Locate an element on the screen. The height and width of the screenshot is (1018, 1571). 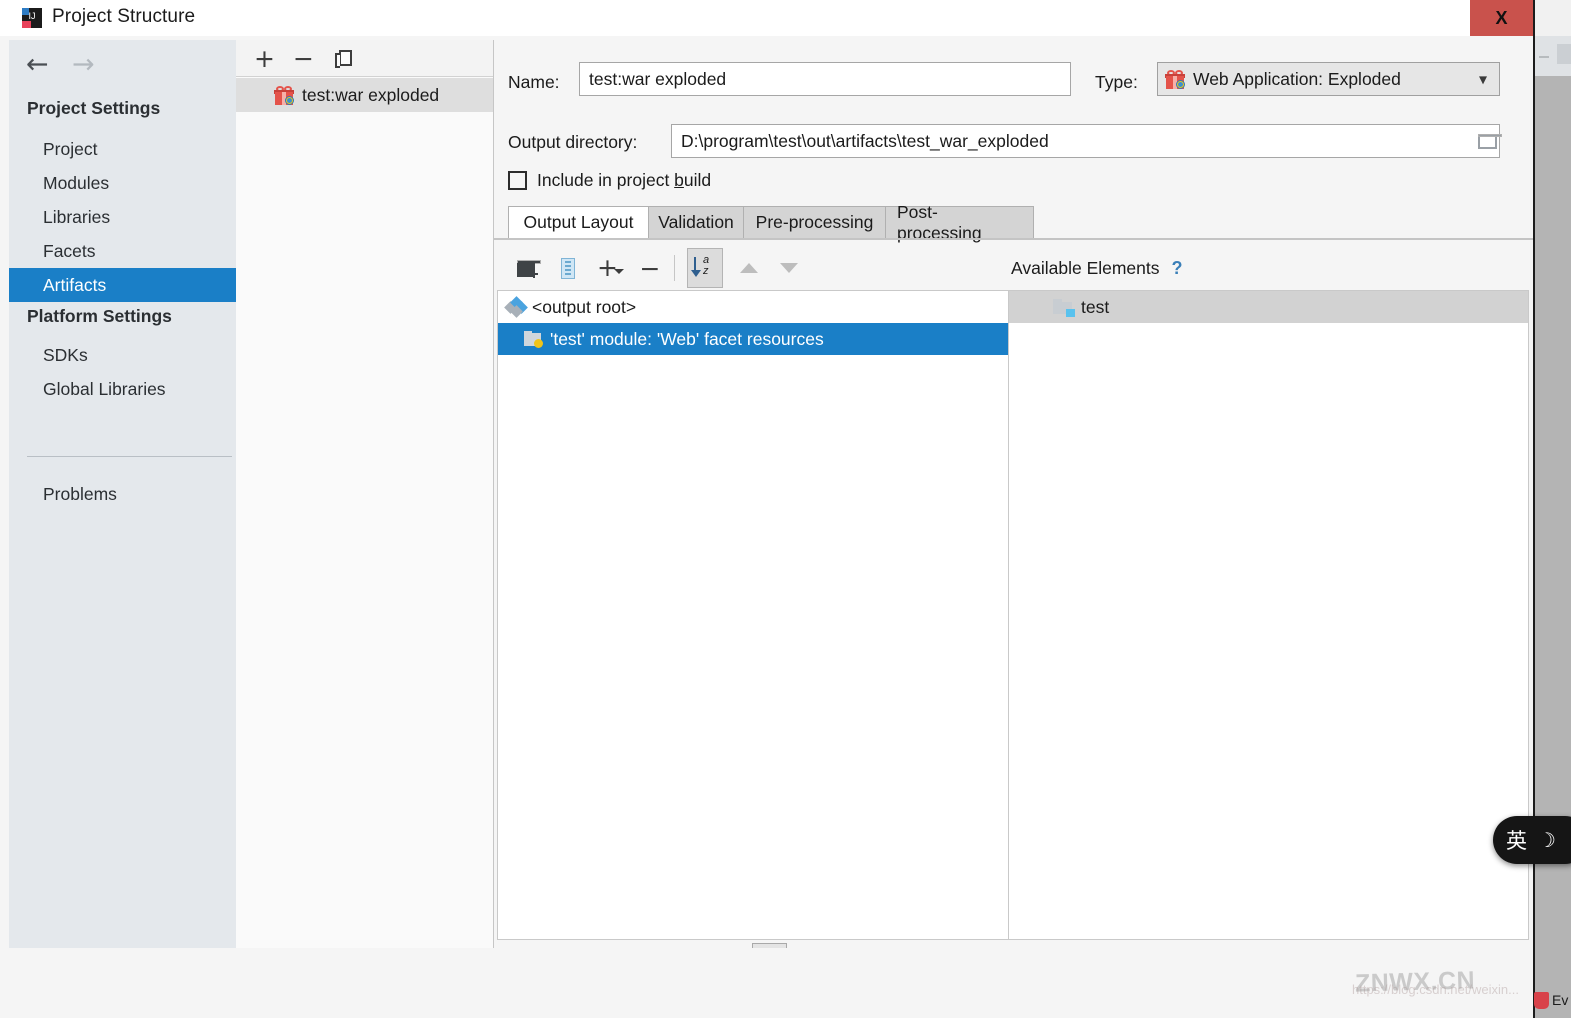
available-elements-title: Available Elements is located at coordinates (1085, 267).